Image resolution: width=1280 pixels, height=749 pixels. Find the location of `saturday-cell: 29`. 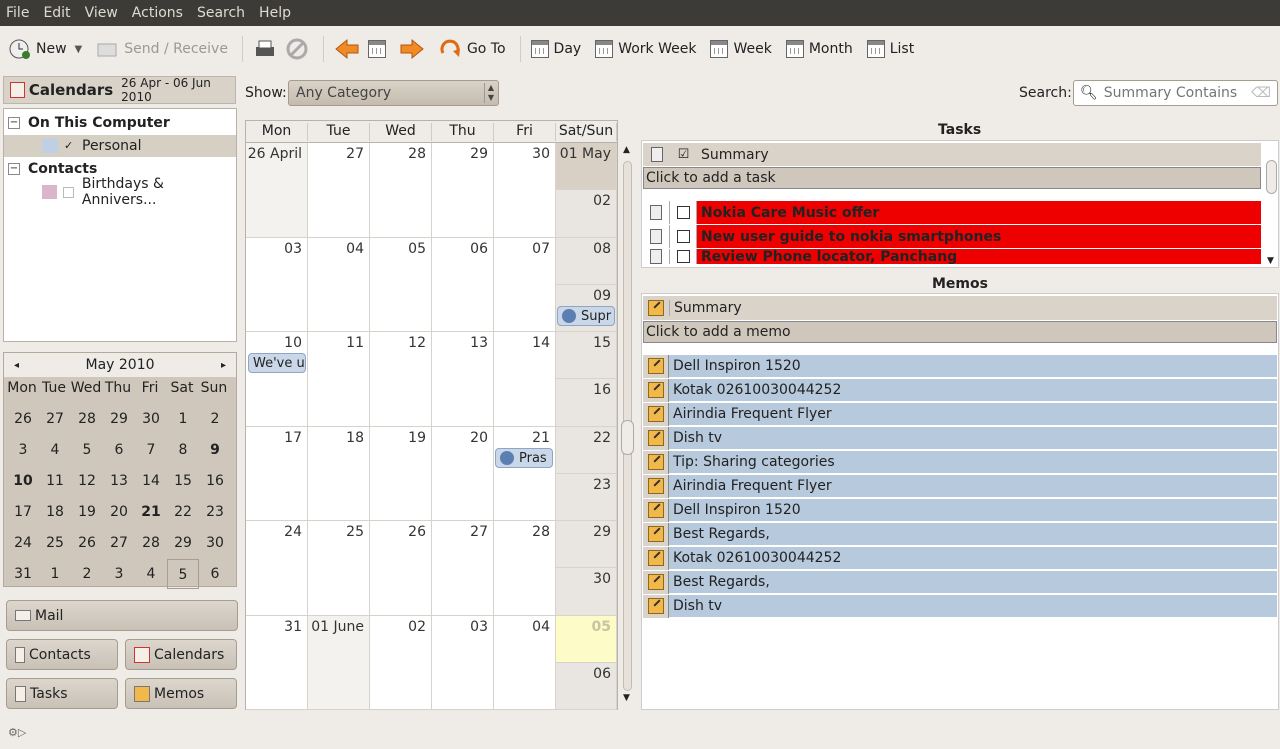

saturday-cell: 29 is located at coordinates (586, 545).